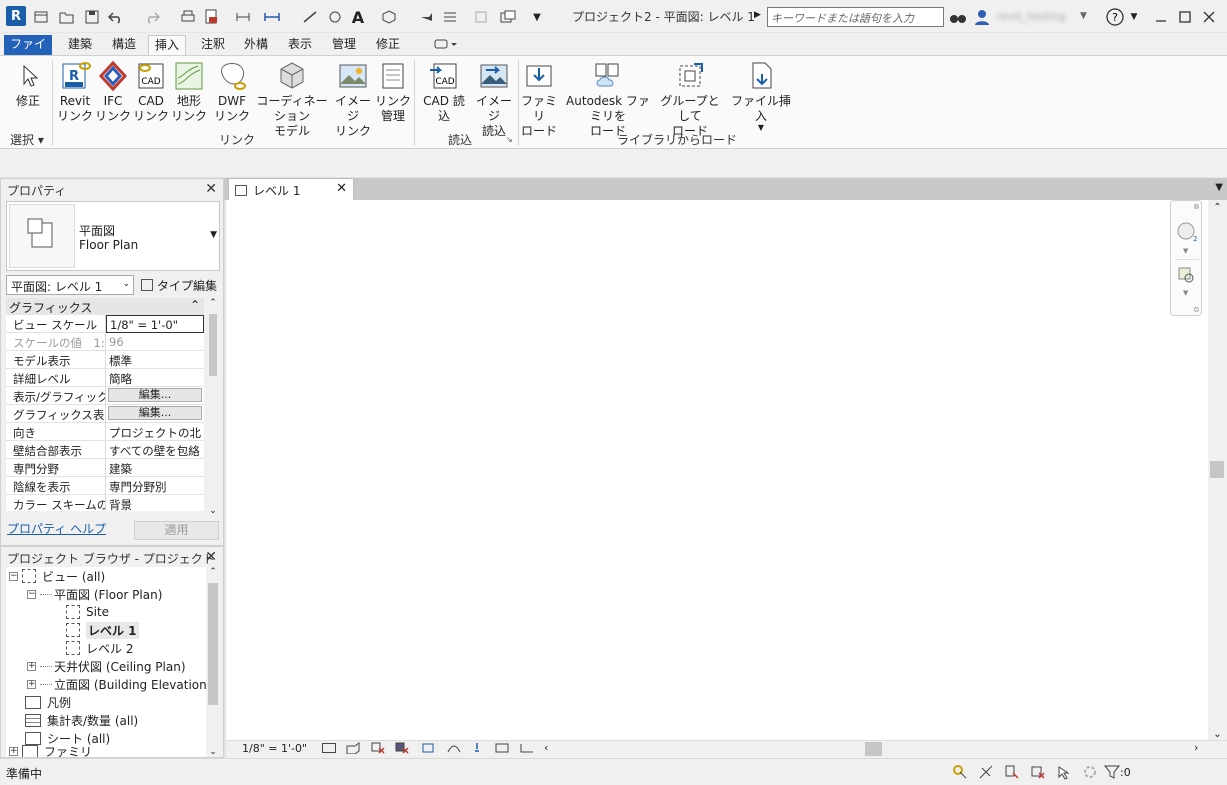 This screenshot has height=785, width=1227. Describe the element at coordinates (124, 45) in the screenshot. I see `tab-structure: 構造` at that location.